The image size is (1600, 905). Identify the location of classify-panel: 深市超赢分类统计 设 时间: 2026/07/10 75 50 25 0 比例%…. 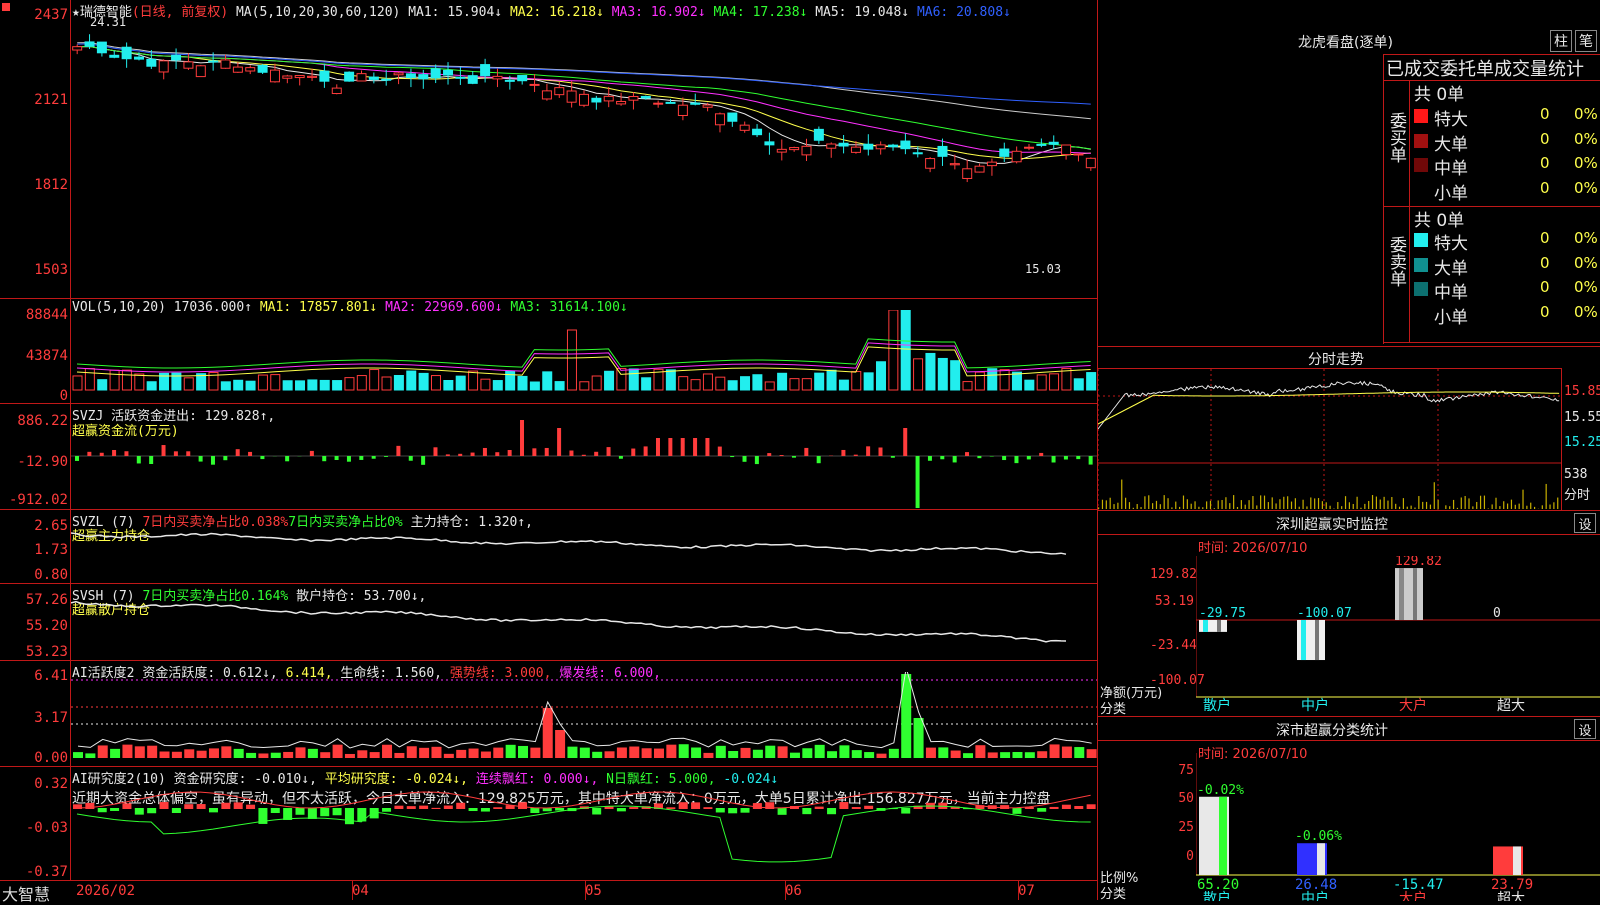
(1349, 808).